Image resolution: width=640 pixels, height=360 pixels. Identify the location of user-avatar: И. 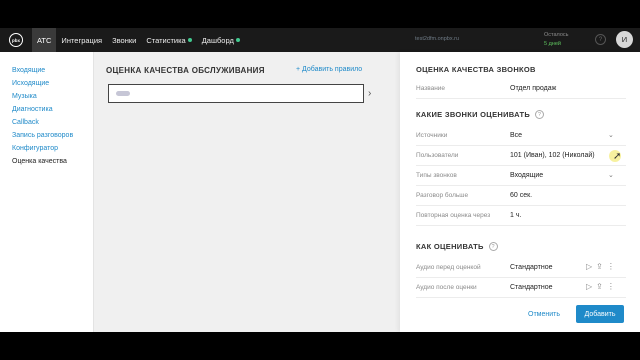
(624, 39).